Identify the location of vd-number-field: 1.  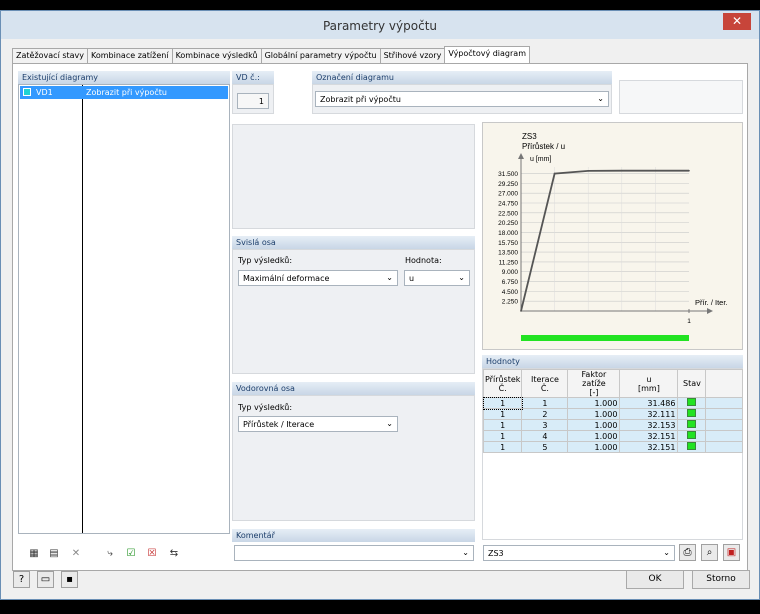
(253, 101).